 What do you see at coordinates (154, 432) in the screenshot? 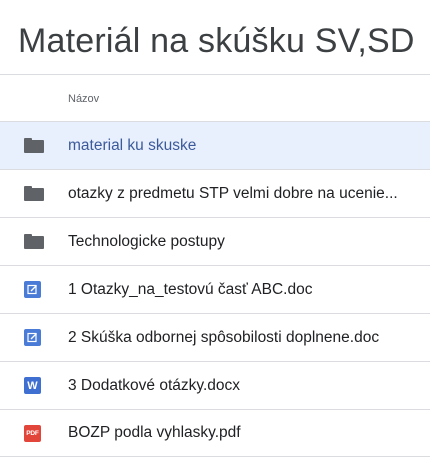
I see `file-name: BOZP podla vyhlasky.pdf` at bounding box center [154, 432].